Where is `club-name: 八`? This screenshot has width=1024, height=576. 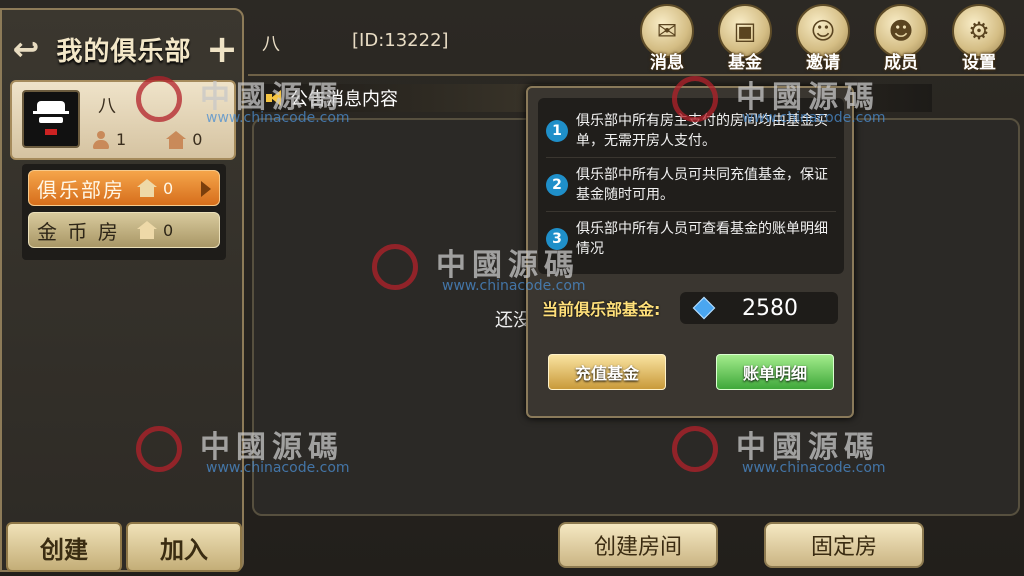
club-name: 八 is located at coordinates (107, 106).